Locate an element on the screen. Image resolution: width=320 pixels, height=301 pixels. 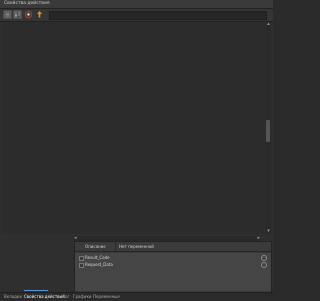
list-item-label: Request_Data is located at coordinates (99, 264).